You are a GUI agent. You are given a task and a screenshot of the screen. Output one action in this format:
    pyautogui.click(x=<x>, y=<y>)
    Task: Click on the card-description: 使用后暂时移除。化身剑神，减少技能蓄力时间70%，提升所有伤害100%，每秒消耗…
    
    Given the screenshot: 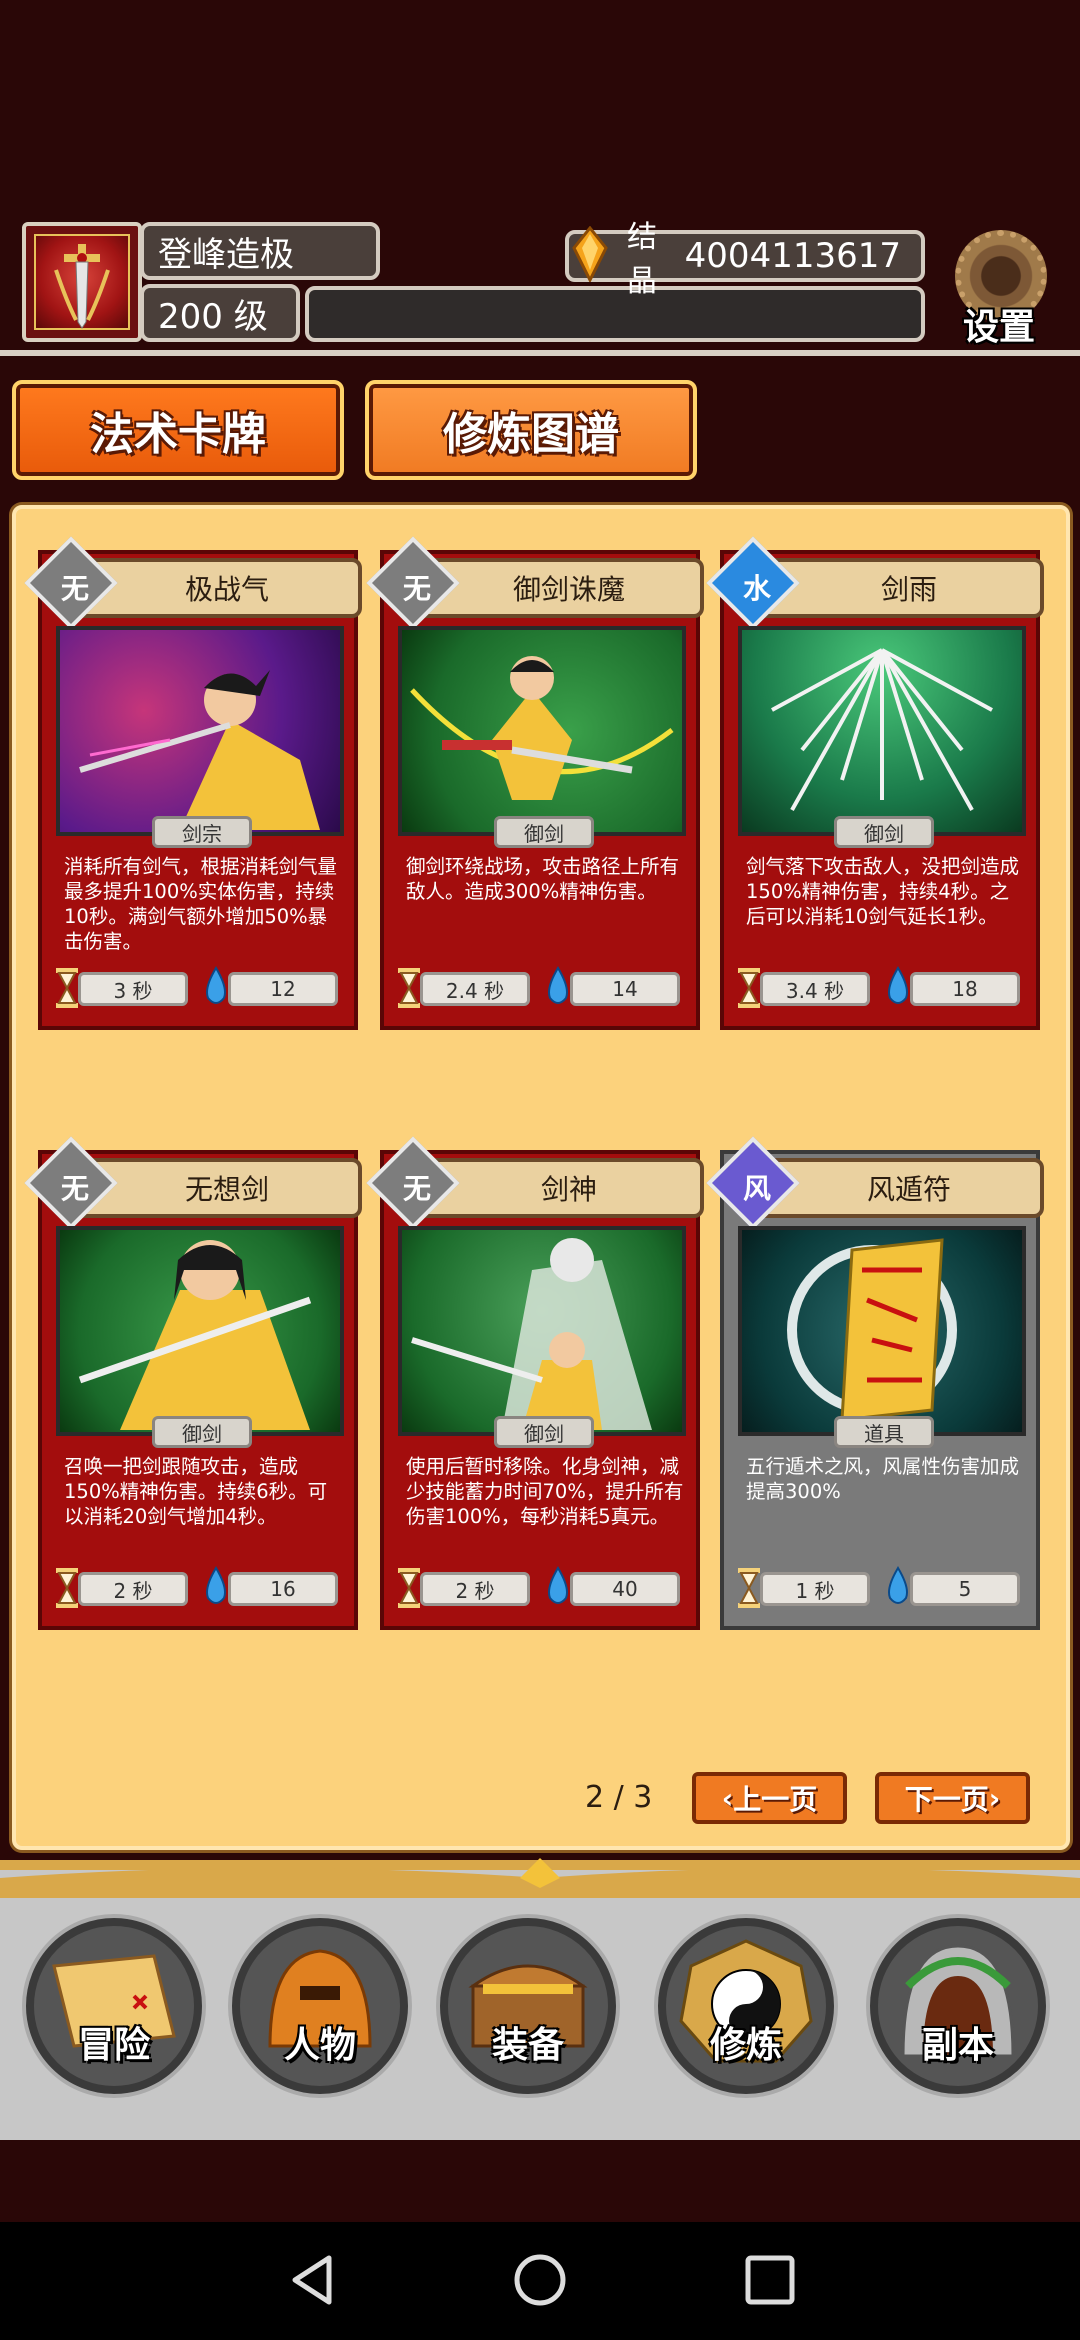 What is the action you would take?
    pyautogui.click(x=545, y=1491)
    